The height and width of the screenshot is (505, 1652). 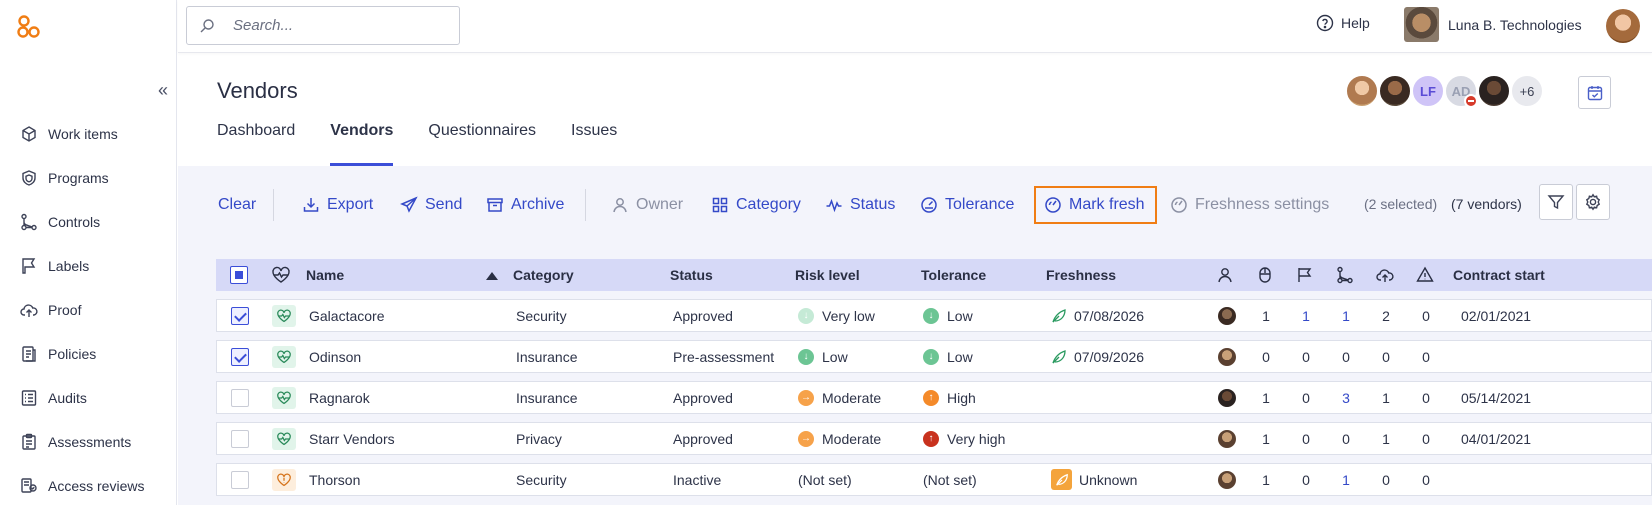 What do you see at coordinates (362, 144) in the screenshot?
I see `tab-vendors: Vendors` at bounding box center [362, 144].